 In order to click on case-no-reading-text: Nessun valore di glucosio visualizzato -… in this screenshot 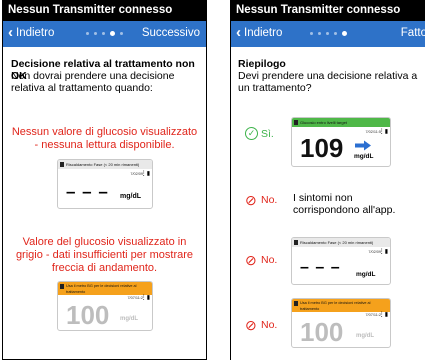, I will do `click(104, 138)`.